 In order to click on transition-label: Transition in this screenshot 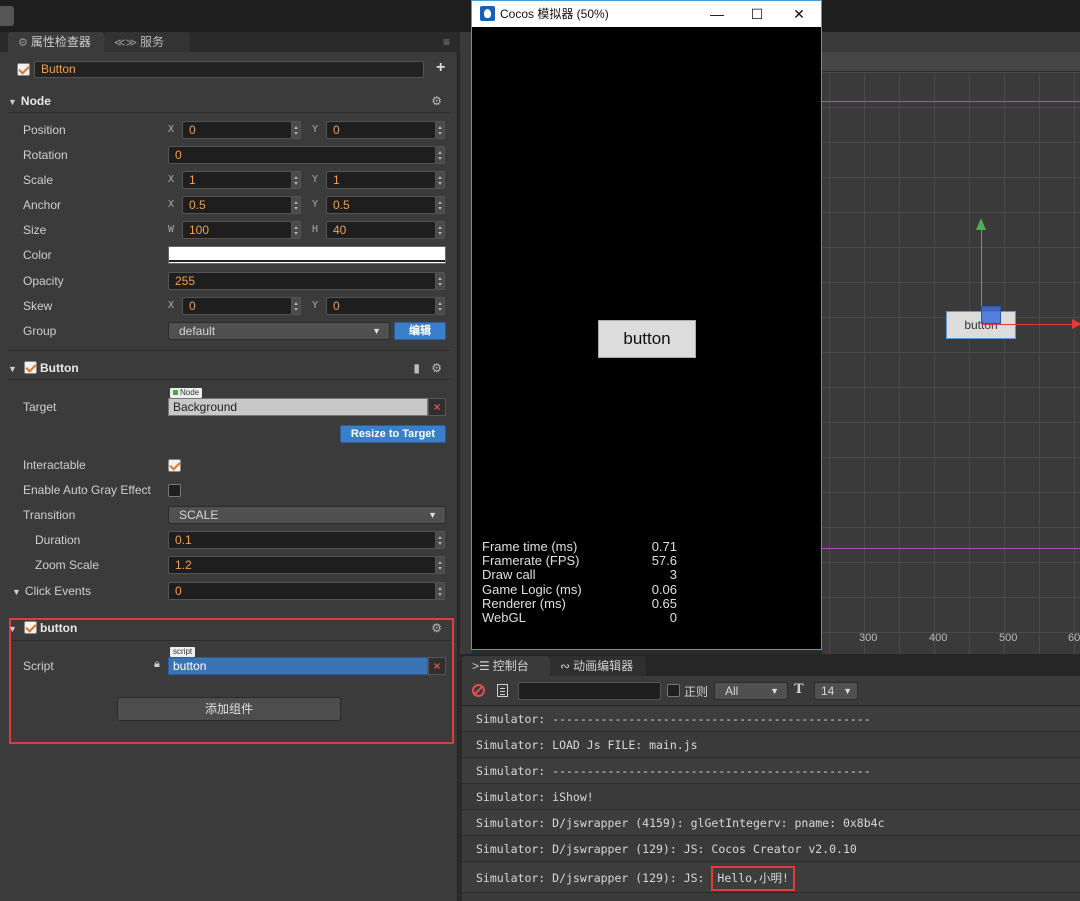, I will do `click(49, 515)`.